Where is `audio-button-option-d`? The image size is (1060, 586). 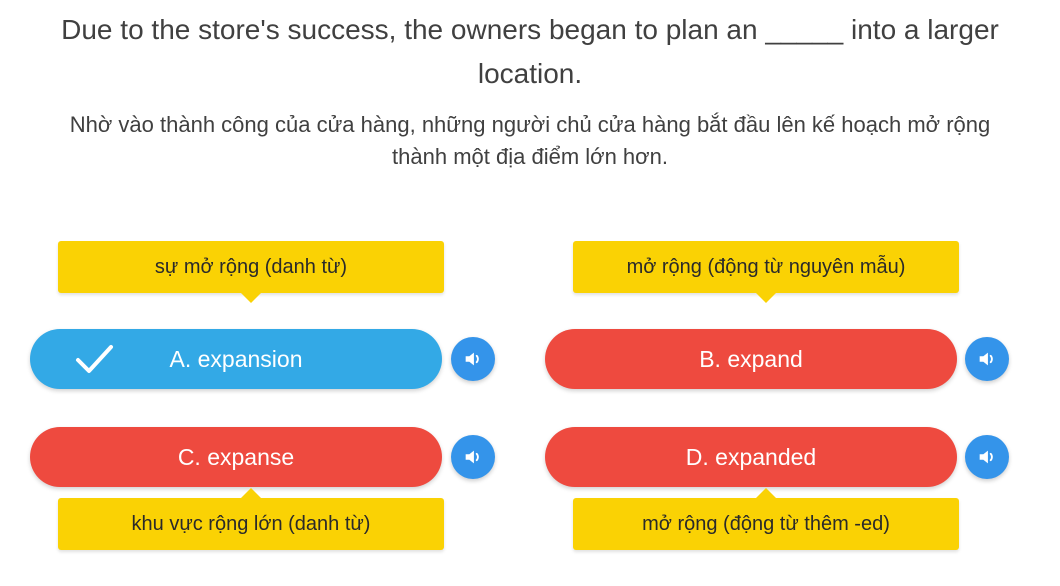
audio-button-option-d is located at coordinates (987, 457).